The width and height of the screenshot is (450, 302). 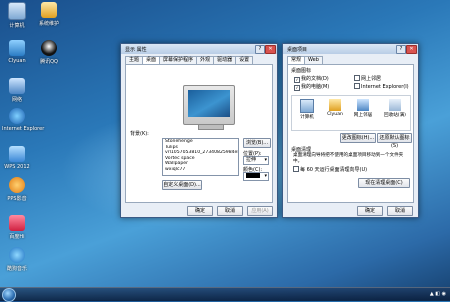 What do you see at coordinates (209, 103) in the screenshot?
I see `wallpaper-preview` at bounding box center [209, 103].